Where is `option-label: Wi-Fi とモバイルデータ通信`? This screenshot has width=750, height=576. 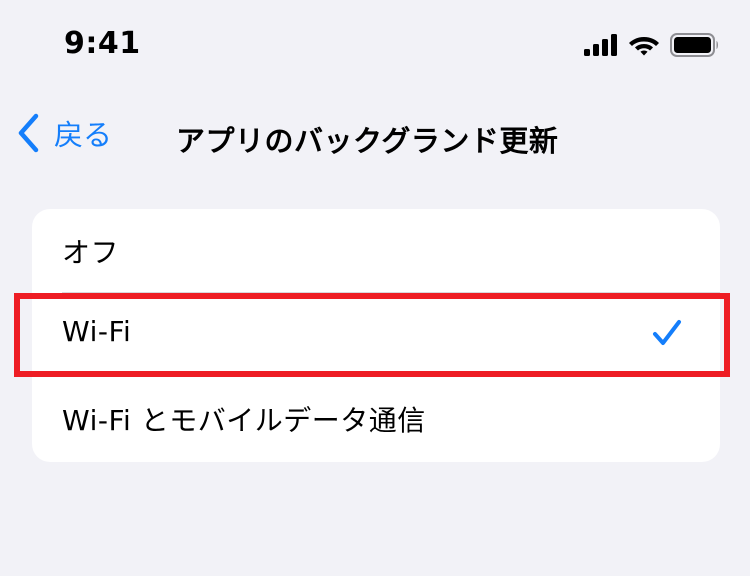
option-label: Wi-Fi とモバイルデータ通信 is located at coordinates (244, 420).